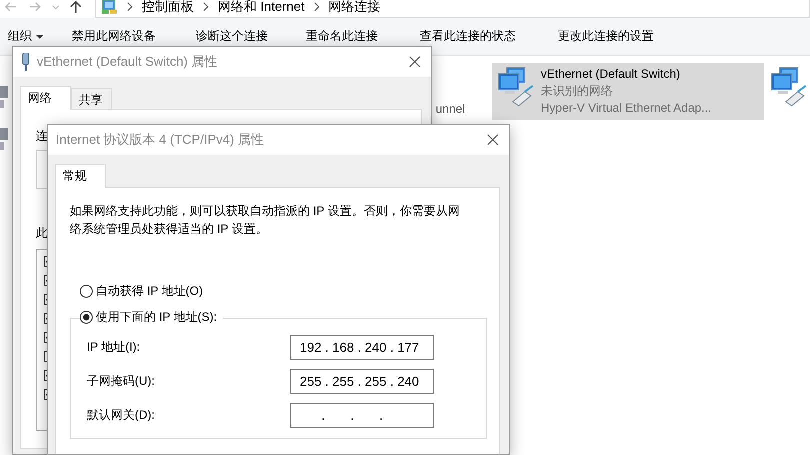  What do you see at coordinates (161, 140) in the screenshot?
I see `window-title: Internet 协议版本 4 (TCP/IPv4) 属性` at bounding box center [161, 140].